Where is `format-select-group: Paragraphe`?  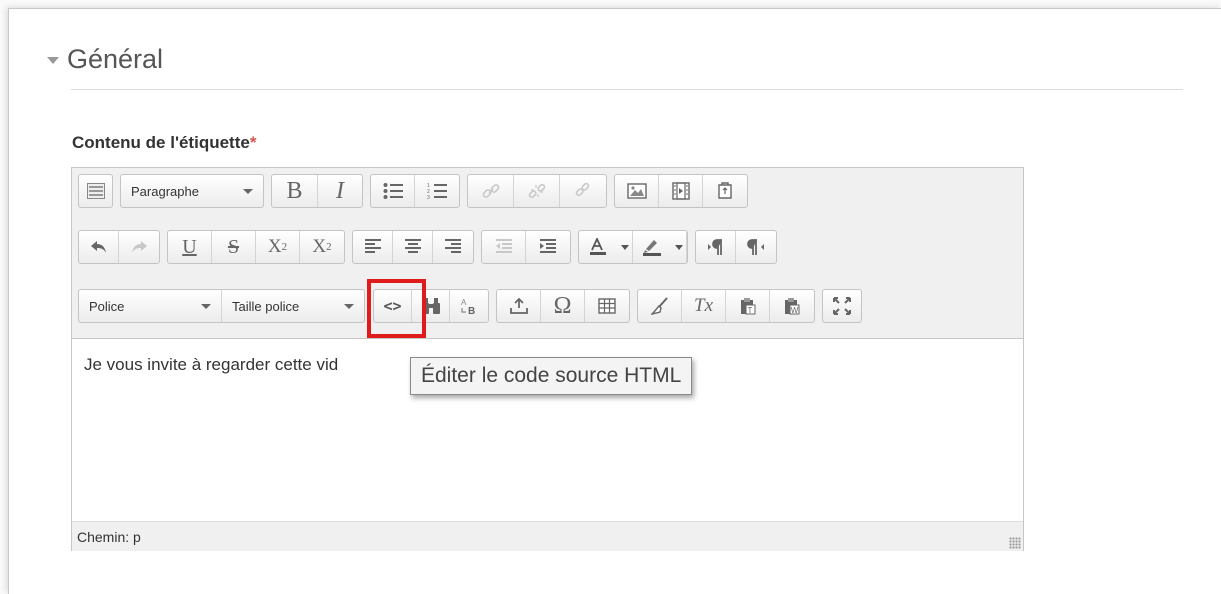 format-select-group: Paragraphe is located at coordinates (192, 191).